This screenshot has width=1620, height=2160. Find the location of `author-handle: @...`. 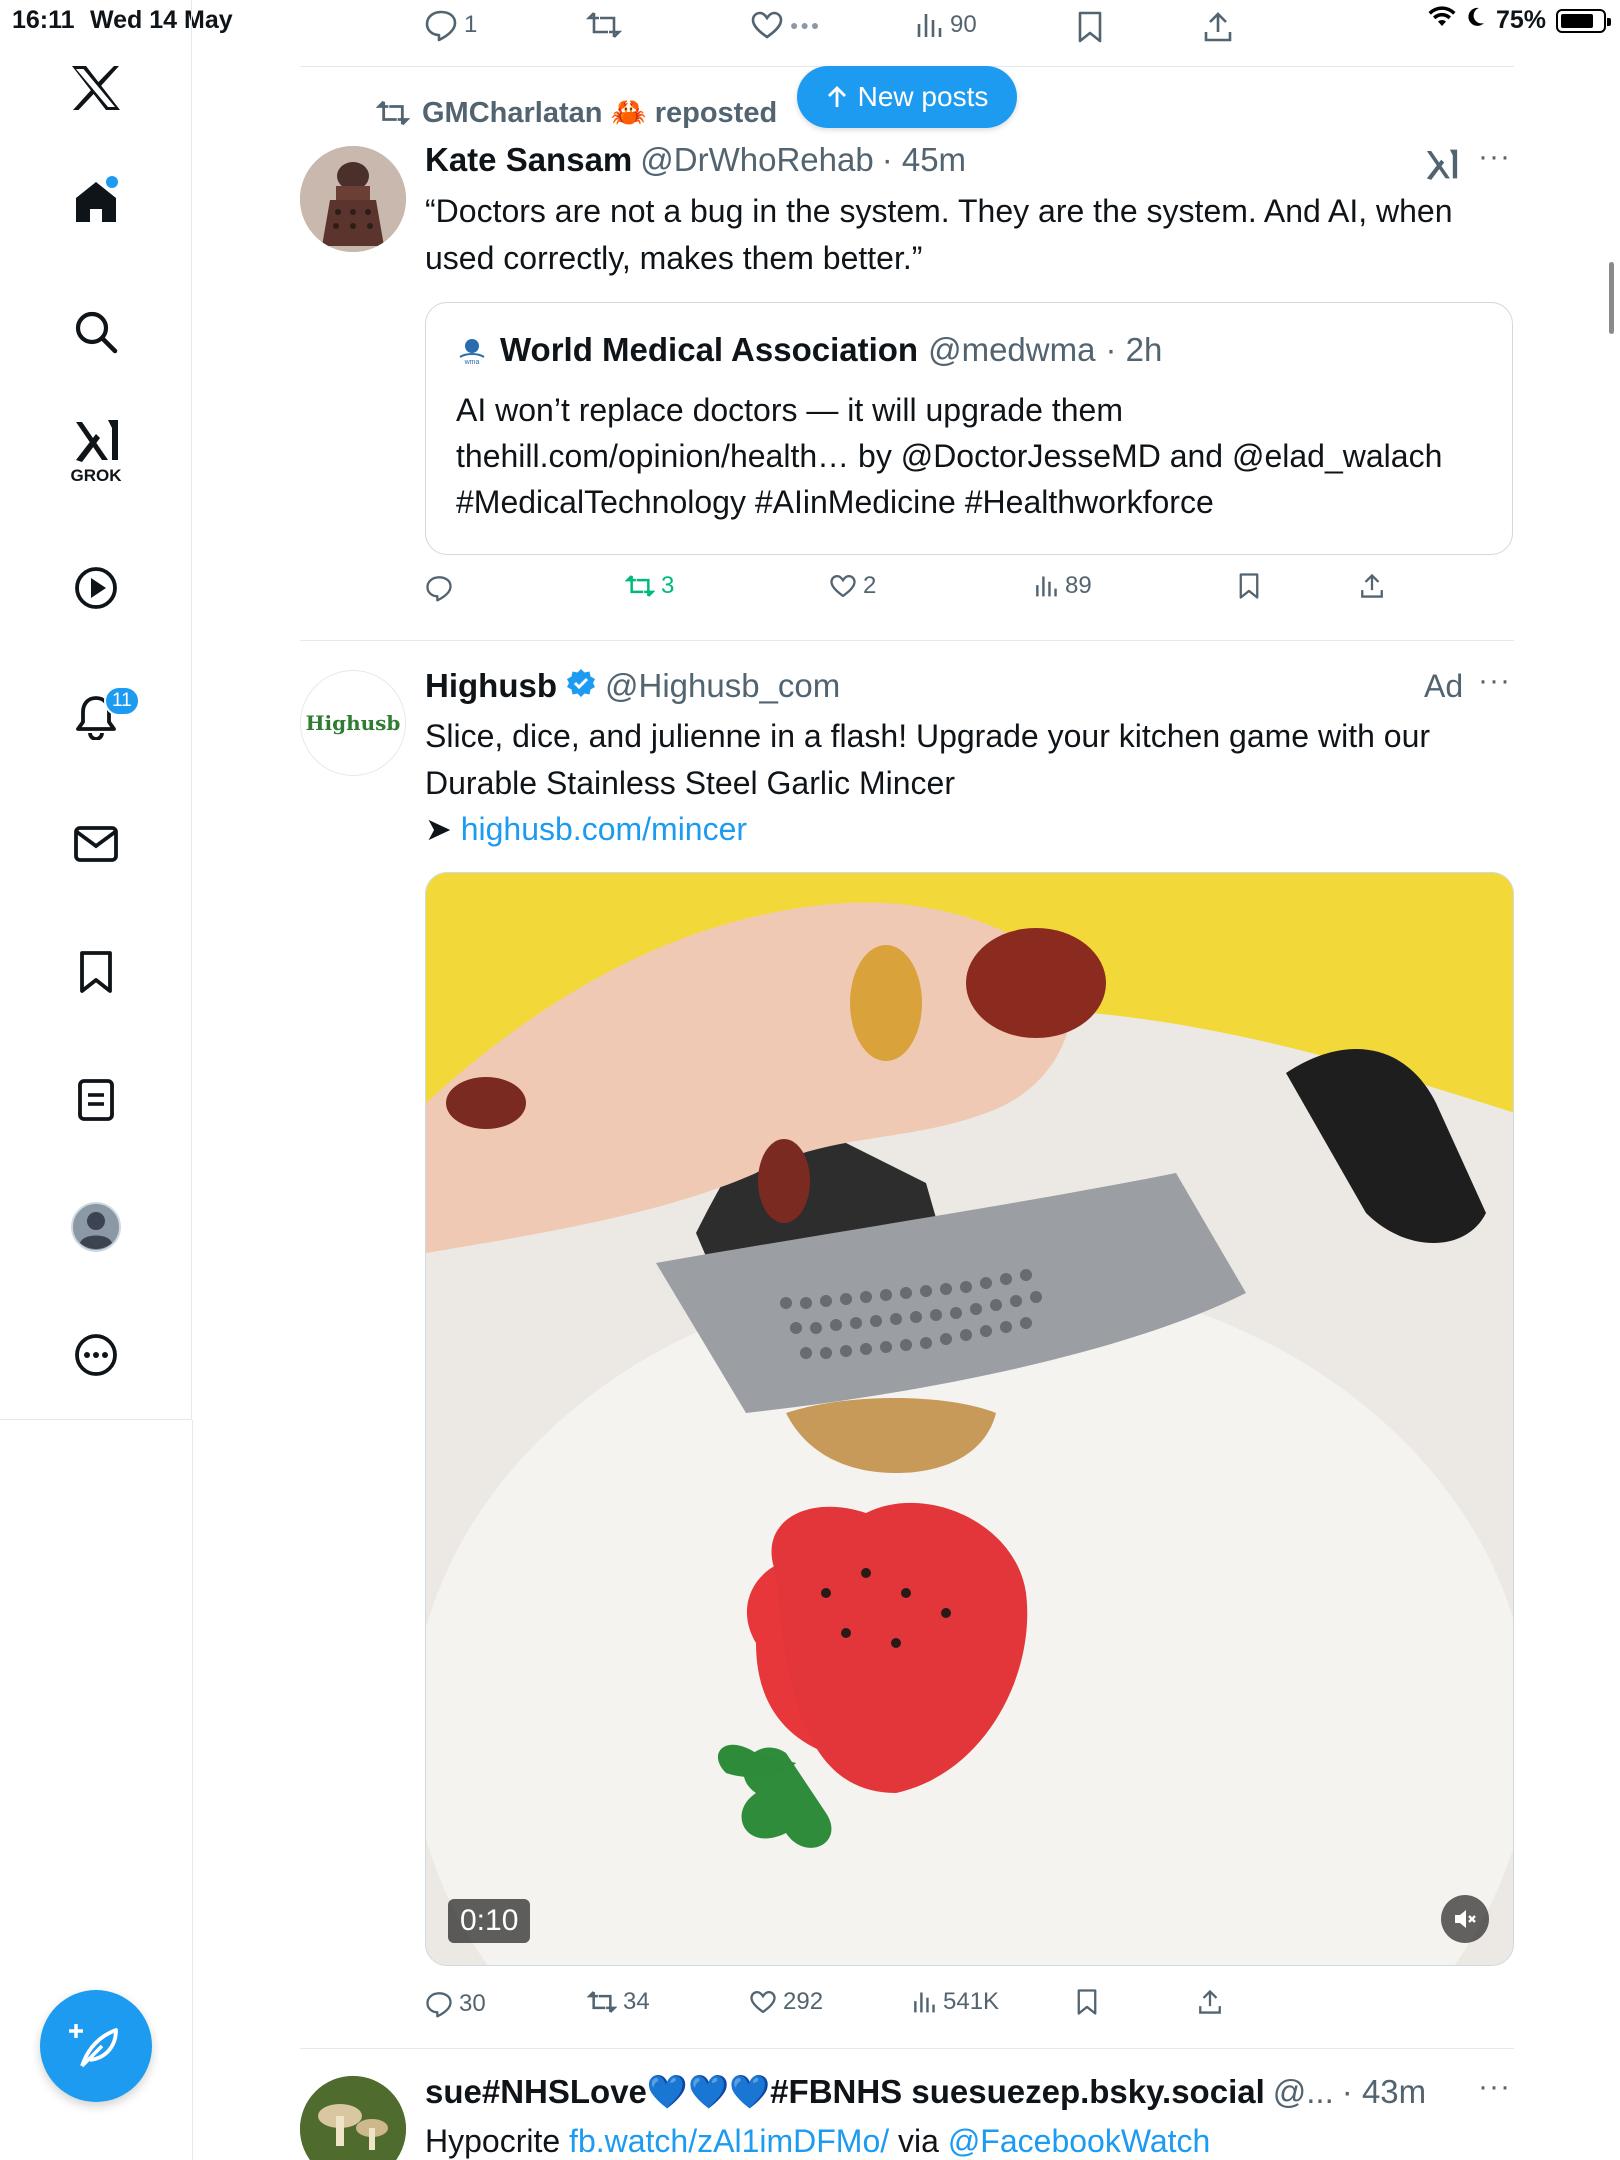

author-handle: @... is located at coordinates (1303, 2092).